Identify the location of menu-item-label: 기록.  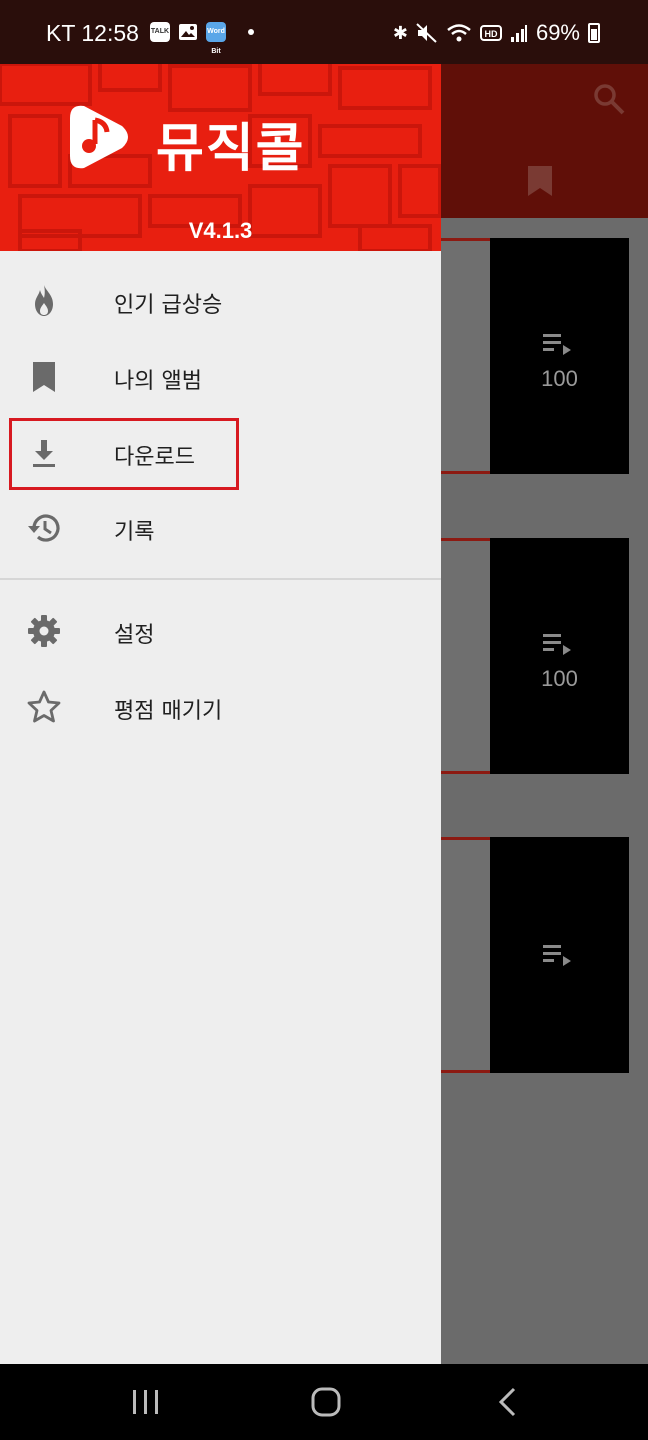
(134, 532).